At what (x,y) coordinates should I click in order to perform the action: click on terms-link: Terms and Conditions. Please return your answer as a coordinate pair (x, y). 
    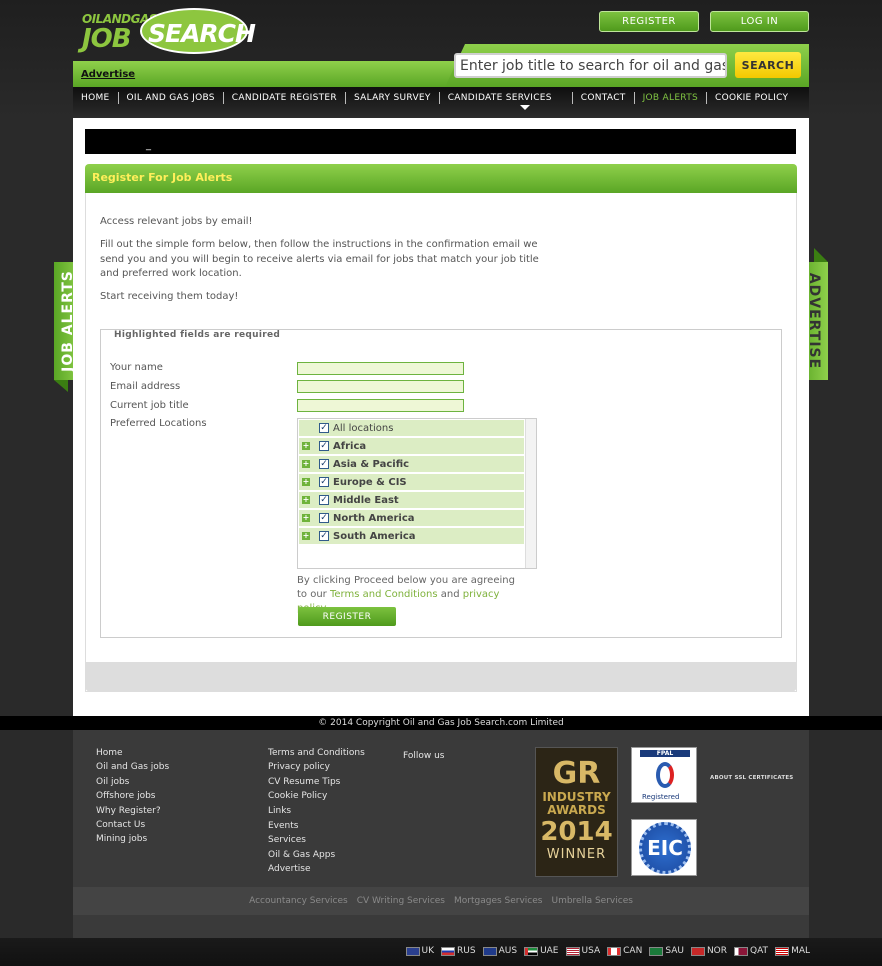
    Looking at the image, I should click on (384, 594).